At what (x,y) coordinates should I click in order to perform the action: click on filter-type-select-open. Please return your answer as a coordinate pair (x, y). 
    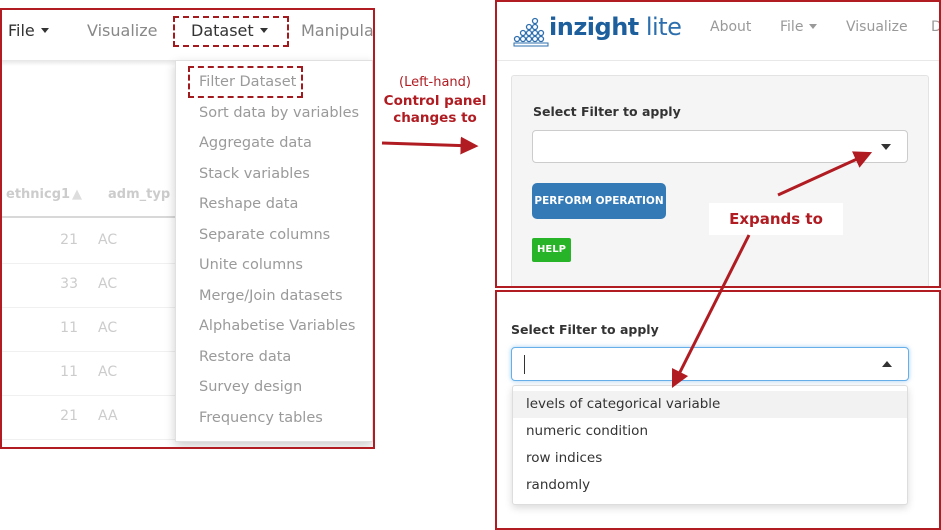
    Looking at the image, I should click on (710, 364).